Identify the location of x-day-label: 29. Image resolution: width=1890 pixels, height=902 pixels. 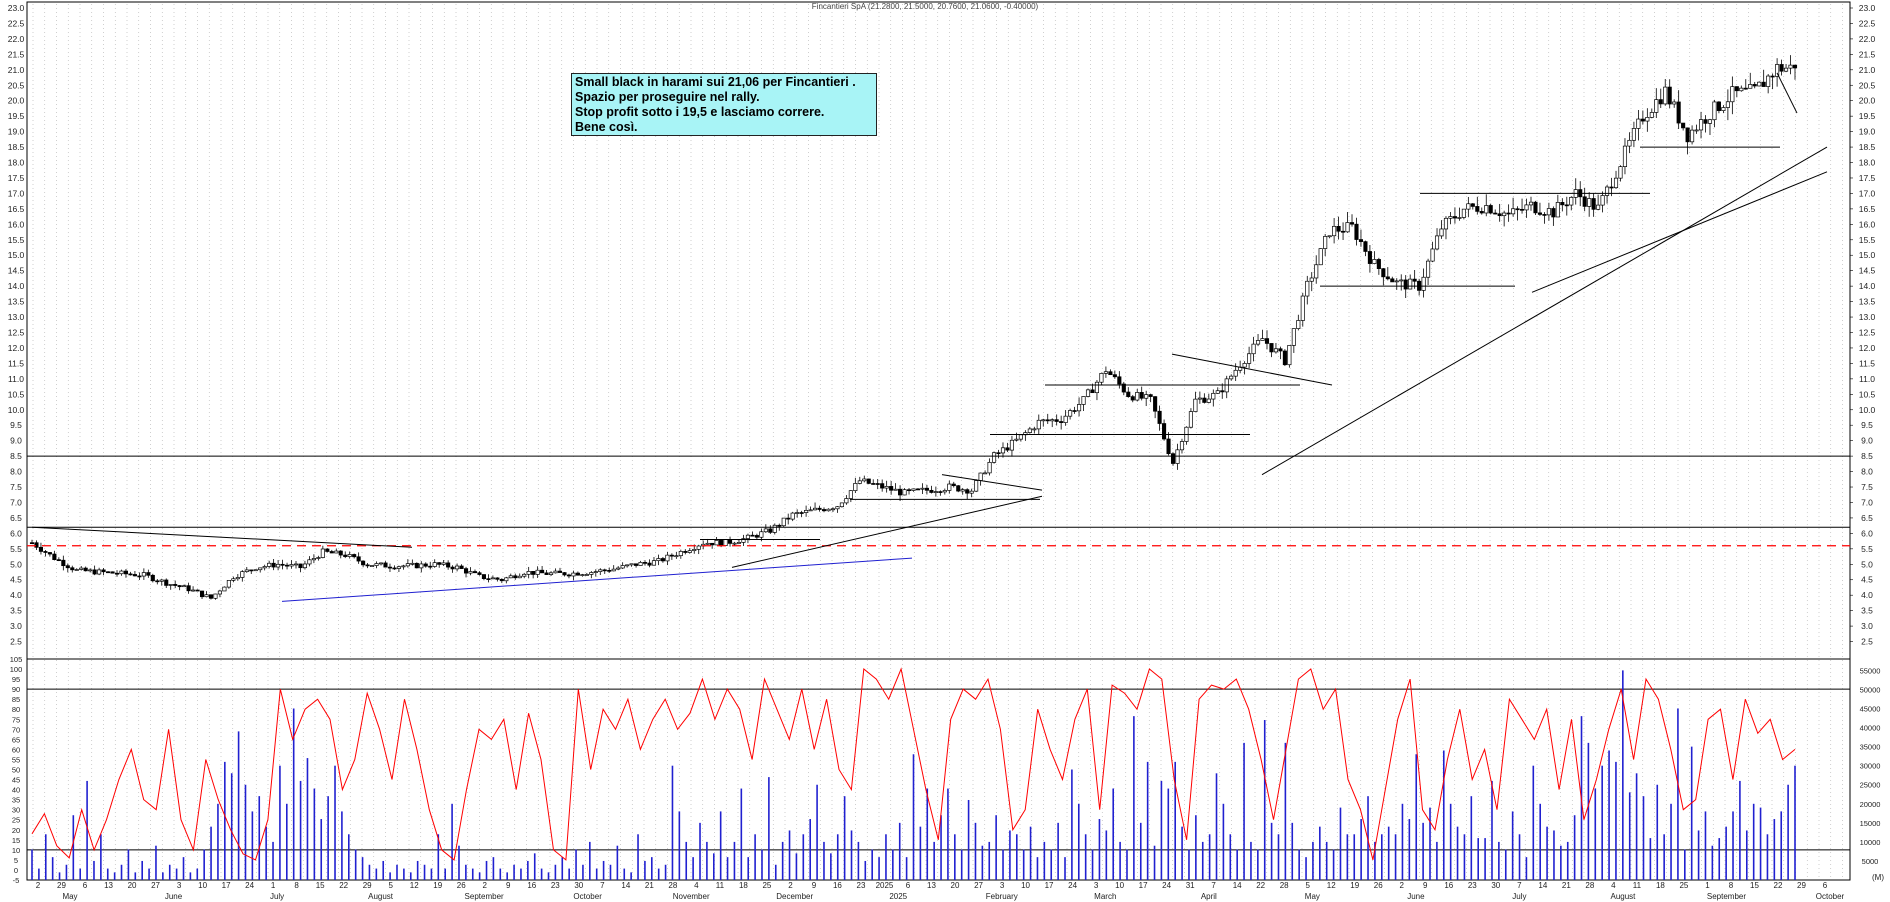
(1801, 885).